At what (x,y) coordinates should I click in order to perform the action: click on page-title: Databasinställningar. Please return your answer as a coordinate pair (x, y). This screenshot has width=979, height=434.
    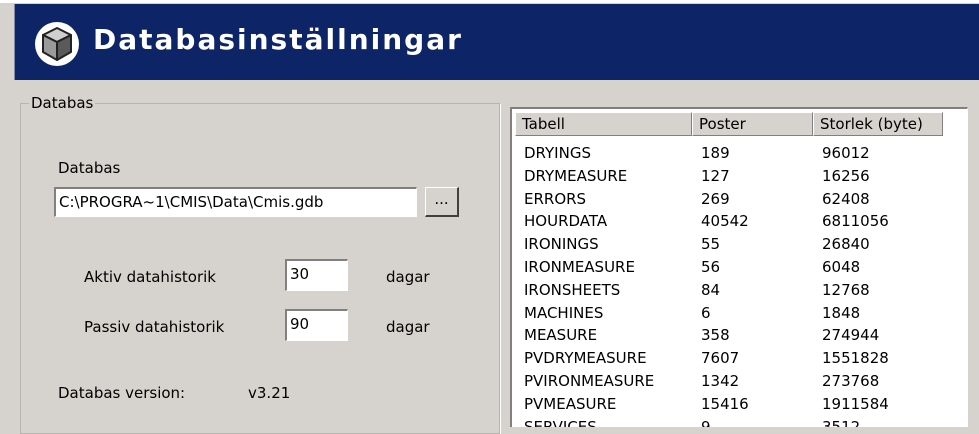
    Looking at the image, I should click on (278, 39).